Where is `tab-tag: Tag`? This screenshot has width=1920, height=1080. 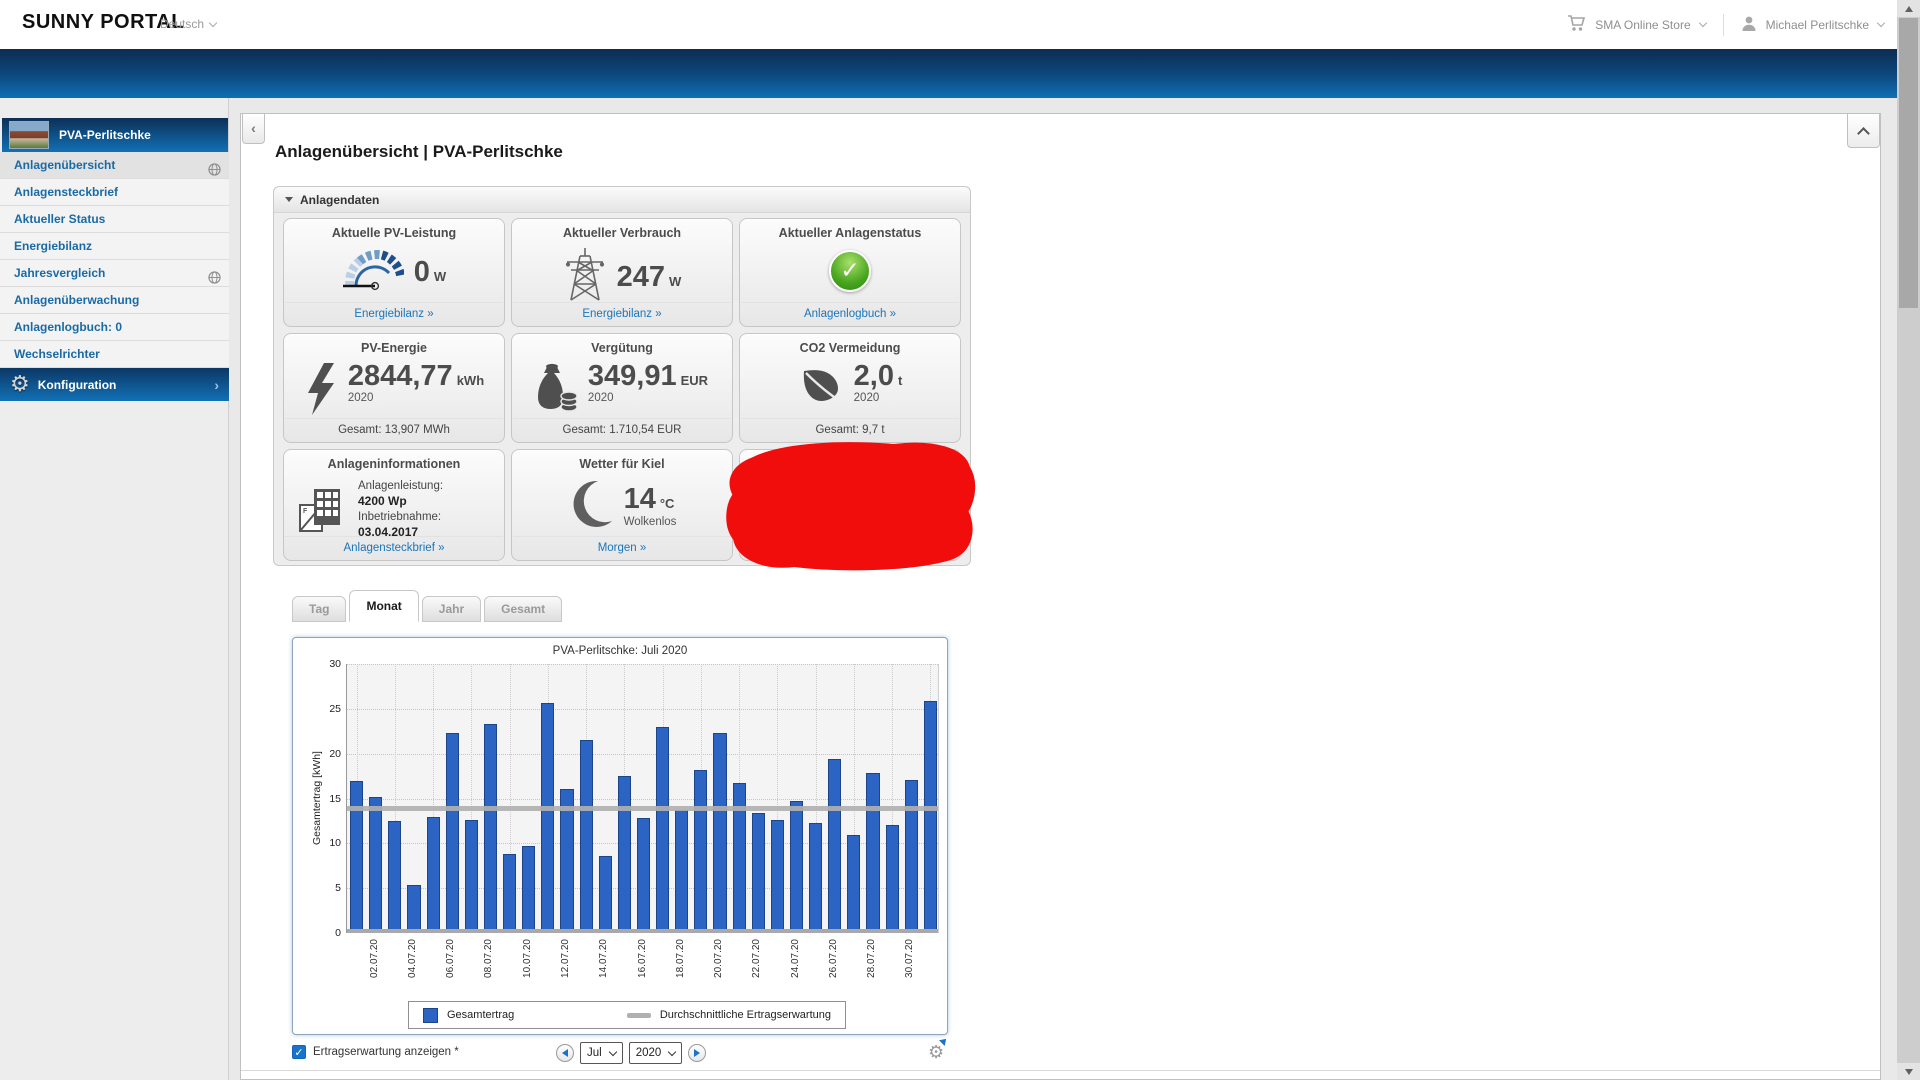 tab-tag: Tag is located at coordinates (319, 609).